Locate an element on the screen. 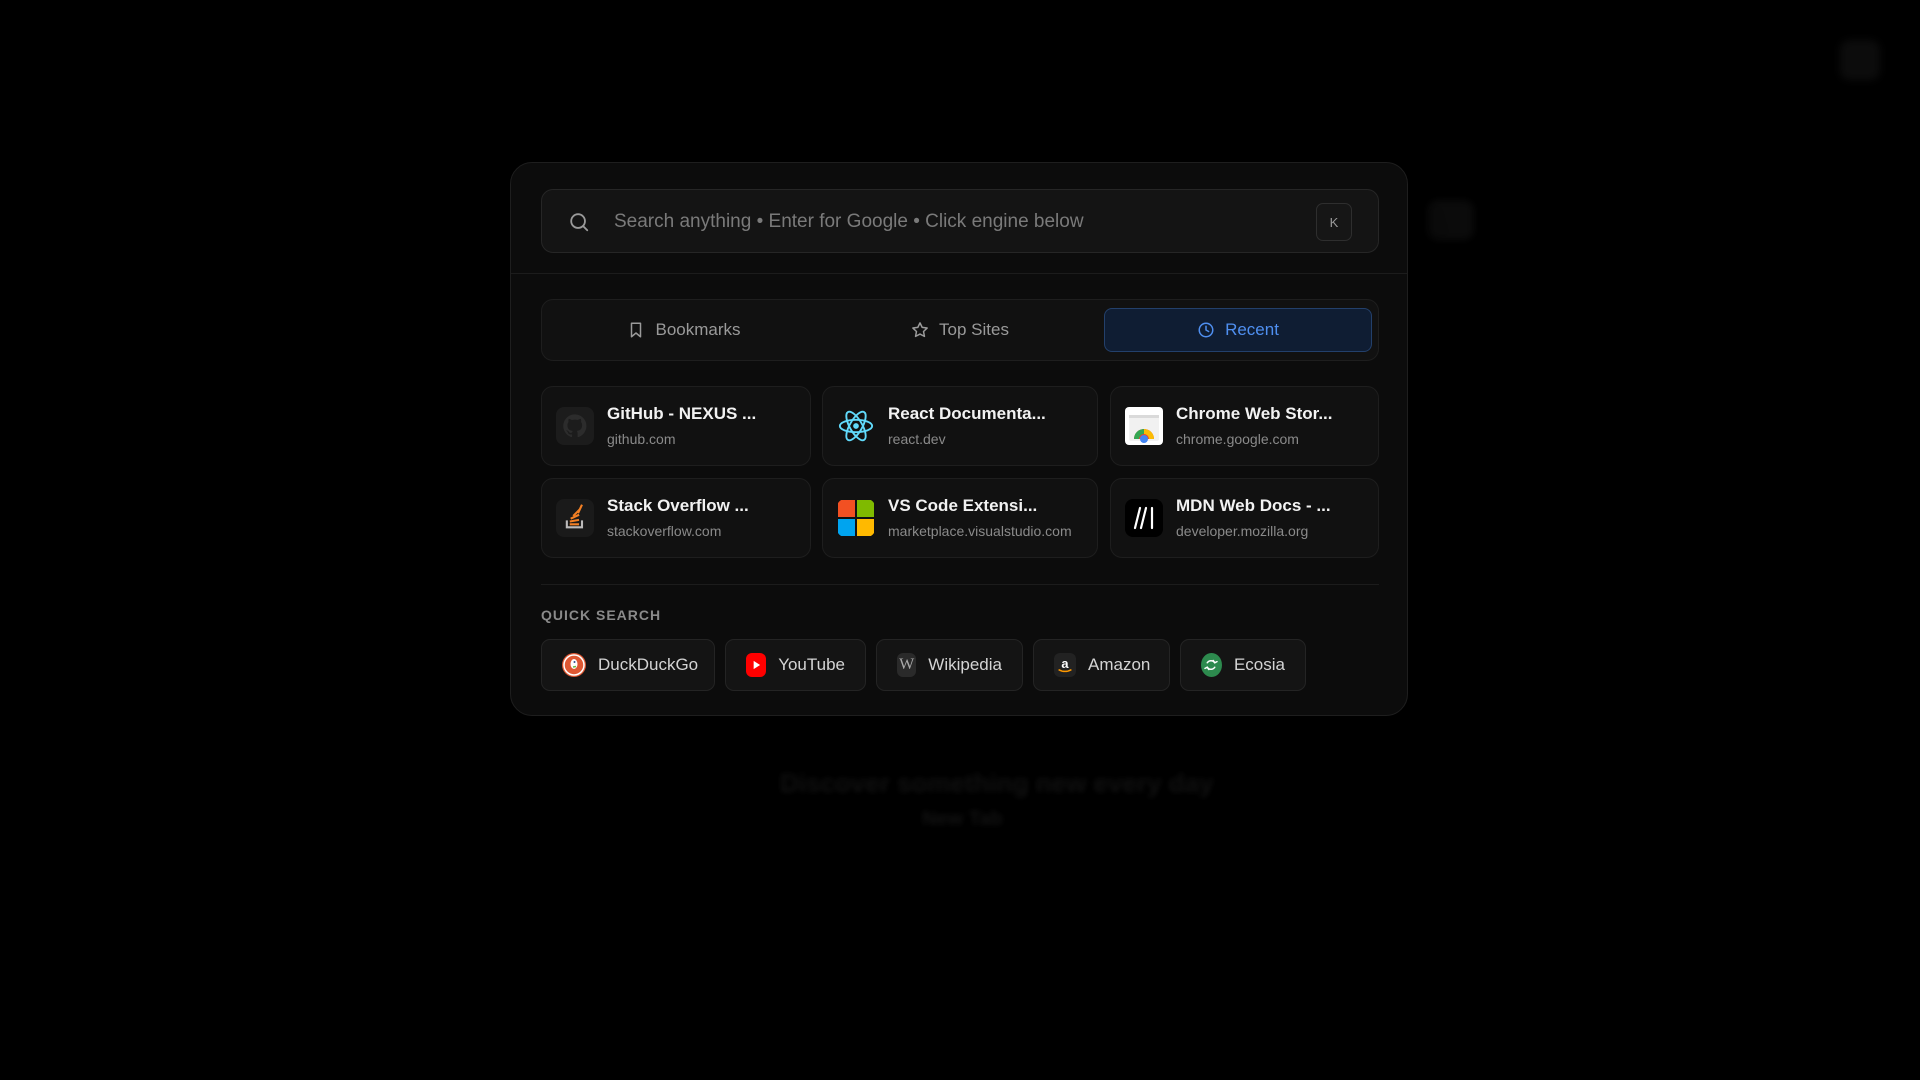 The image size is (1920, 1080). tab-bar: Bookmarks Top Sites Recent is located at coordinates (960, 330).